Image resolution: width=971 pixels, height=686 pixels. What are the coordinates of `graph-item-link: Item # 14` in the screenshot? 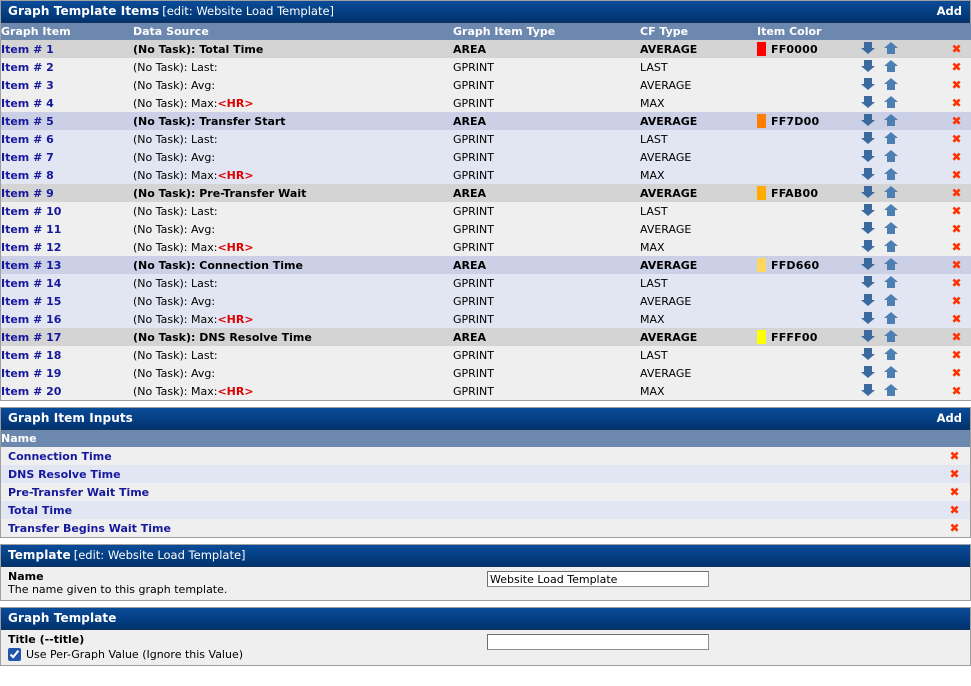 It's located at (31, 283).